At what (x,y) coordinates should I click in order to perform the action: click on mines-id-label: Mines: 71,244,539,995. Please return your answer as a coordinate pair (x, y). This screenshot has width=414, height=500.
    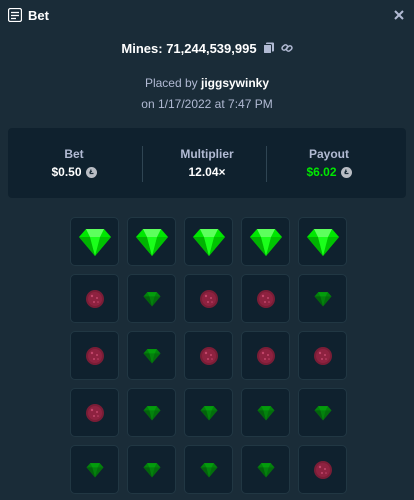
    Looking at the image, I should click on (189, 48).